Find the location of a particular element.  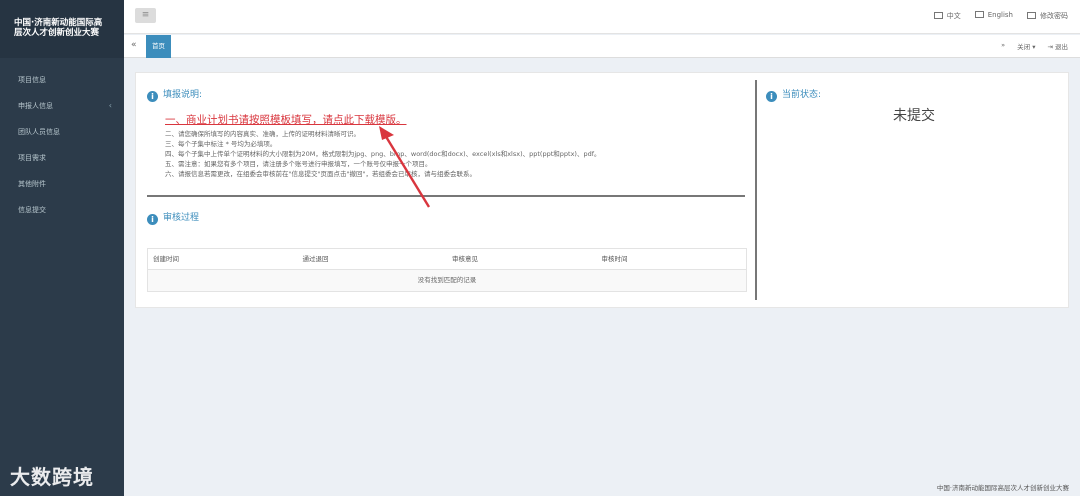

close-tabs-dropdown: 关闭 ▾ is located at coordinates (1026, 46).